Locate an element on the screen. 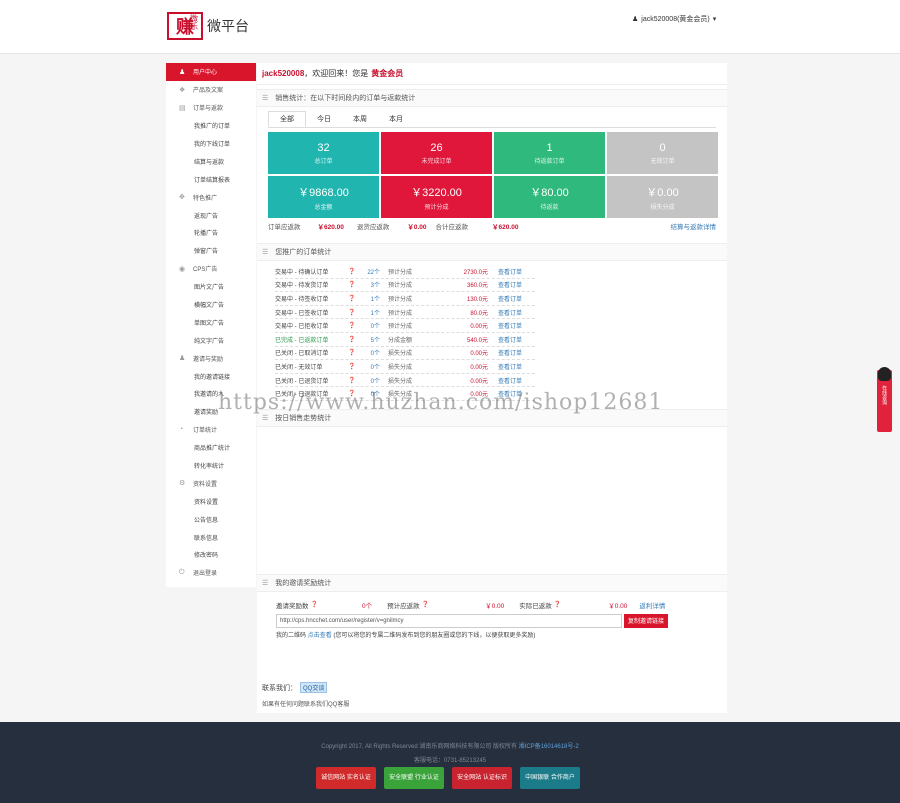  sidebar-item-6: 订单结算报表 is located at coordinates (211, 179).